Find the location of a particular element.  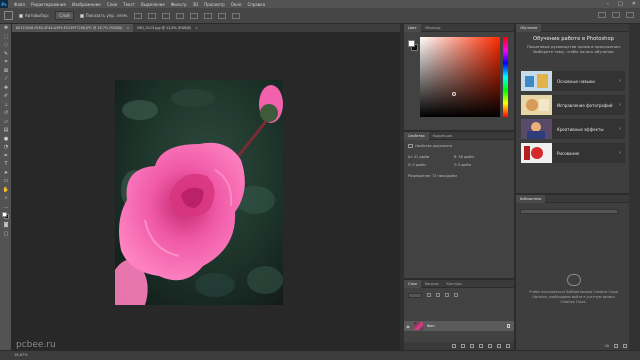

menu-edit: Редактирование is located at coordinates (48, 4).